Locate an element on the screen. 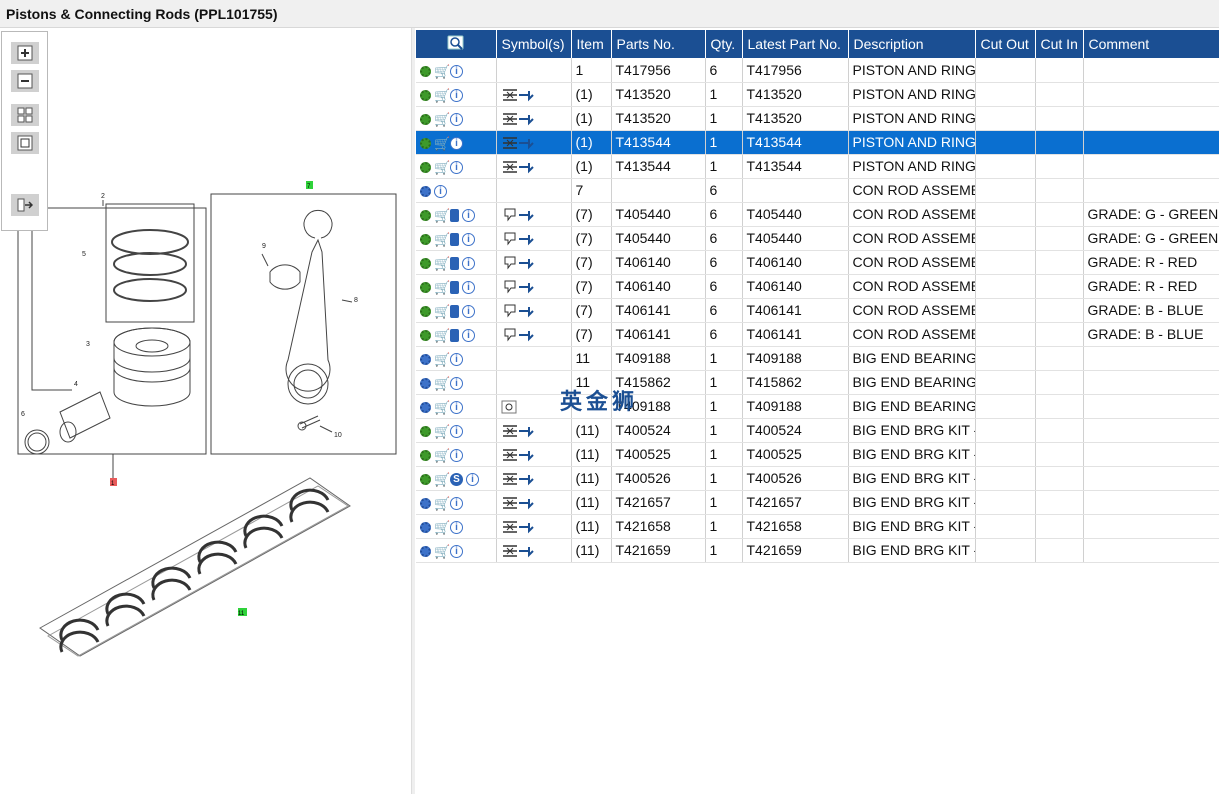  table-row: 🛒 Si (11) T400526 1 T400526 BIG END BRG KIT - is located at coordinates (817, 478).